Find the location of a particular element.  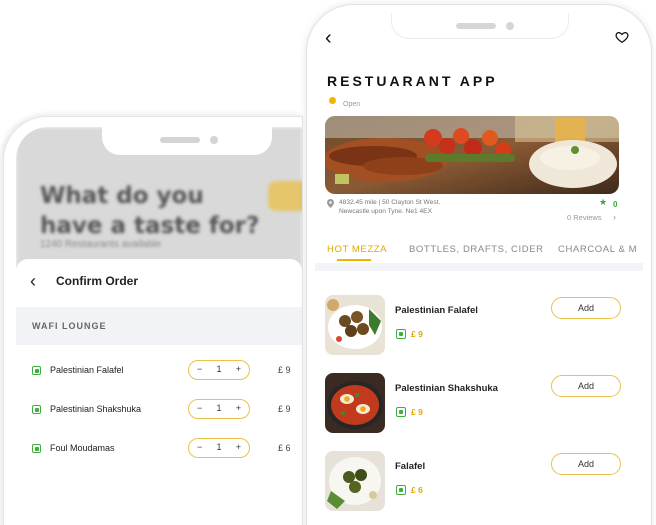

menu-item-name: Palestinian Falafel is located at coordinates (436, 310).